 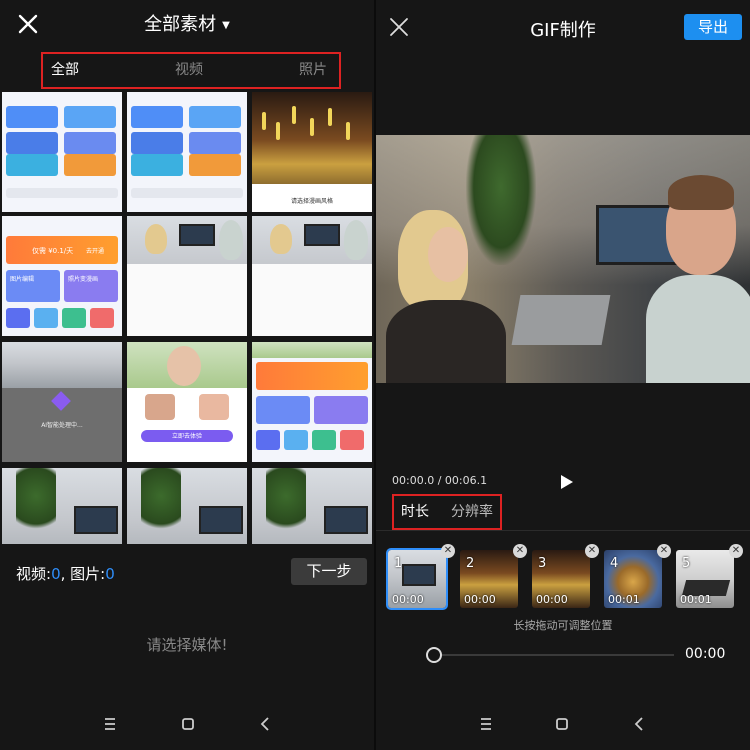 I want to click on selection-count: 视频:0, 图片:0, so click(x=65, y=573).